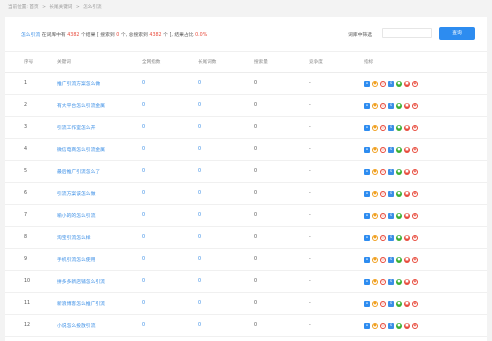 Image resolution: width=492 pixels, height=341 pixels. What do you see at coordinates (78, 172) in the screenshot?
I see `keyword-link: 最后推广引流怎么了` at bounding box center [78, 172].